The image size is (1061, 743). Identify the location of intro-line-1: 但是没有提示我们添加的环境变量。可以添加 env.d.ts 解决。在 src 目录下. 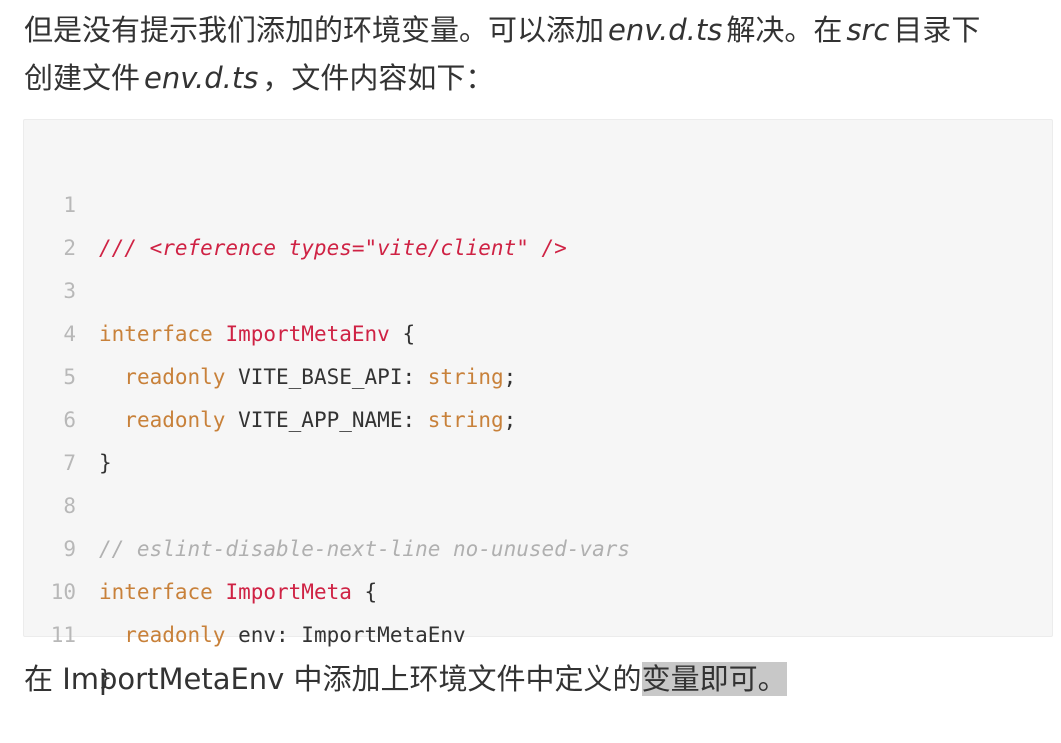
(541, 30).